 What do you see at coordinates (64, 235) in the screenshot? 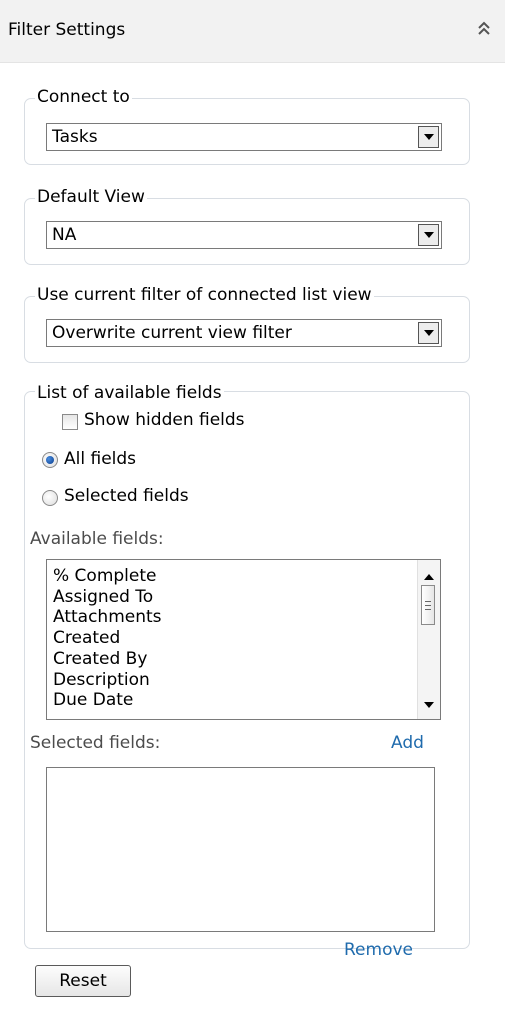
I see `default-view-value: NA` at bounding box center [64, 235].